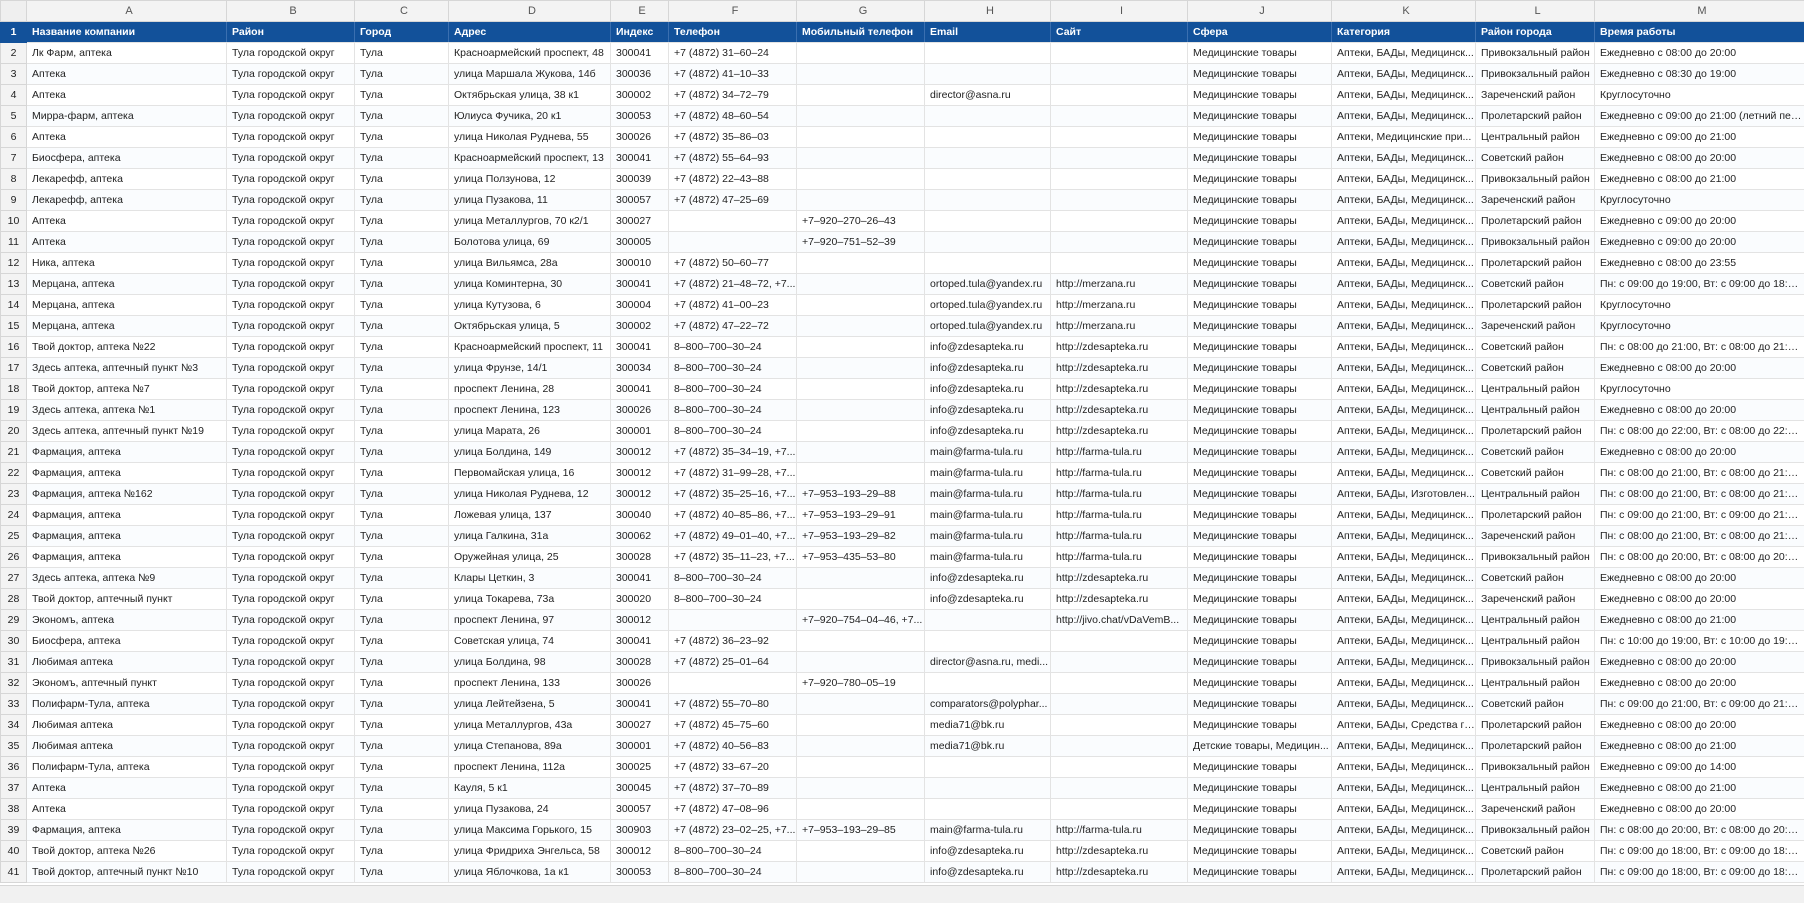 This screenshot has width=1804, height=903. I want to click on cell-l39: Привокзальный район, so click(1535, 830).